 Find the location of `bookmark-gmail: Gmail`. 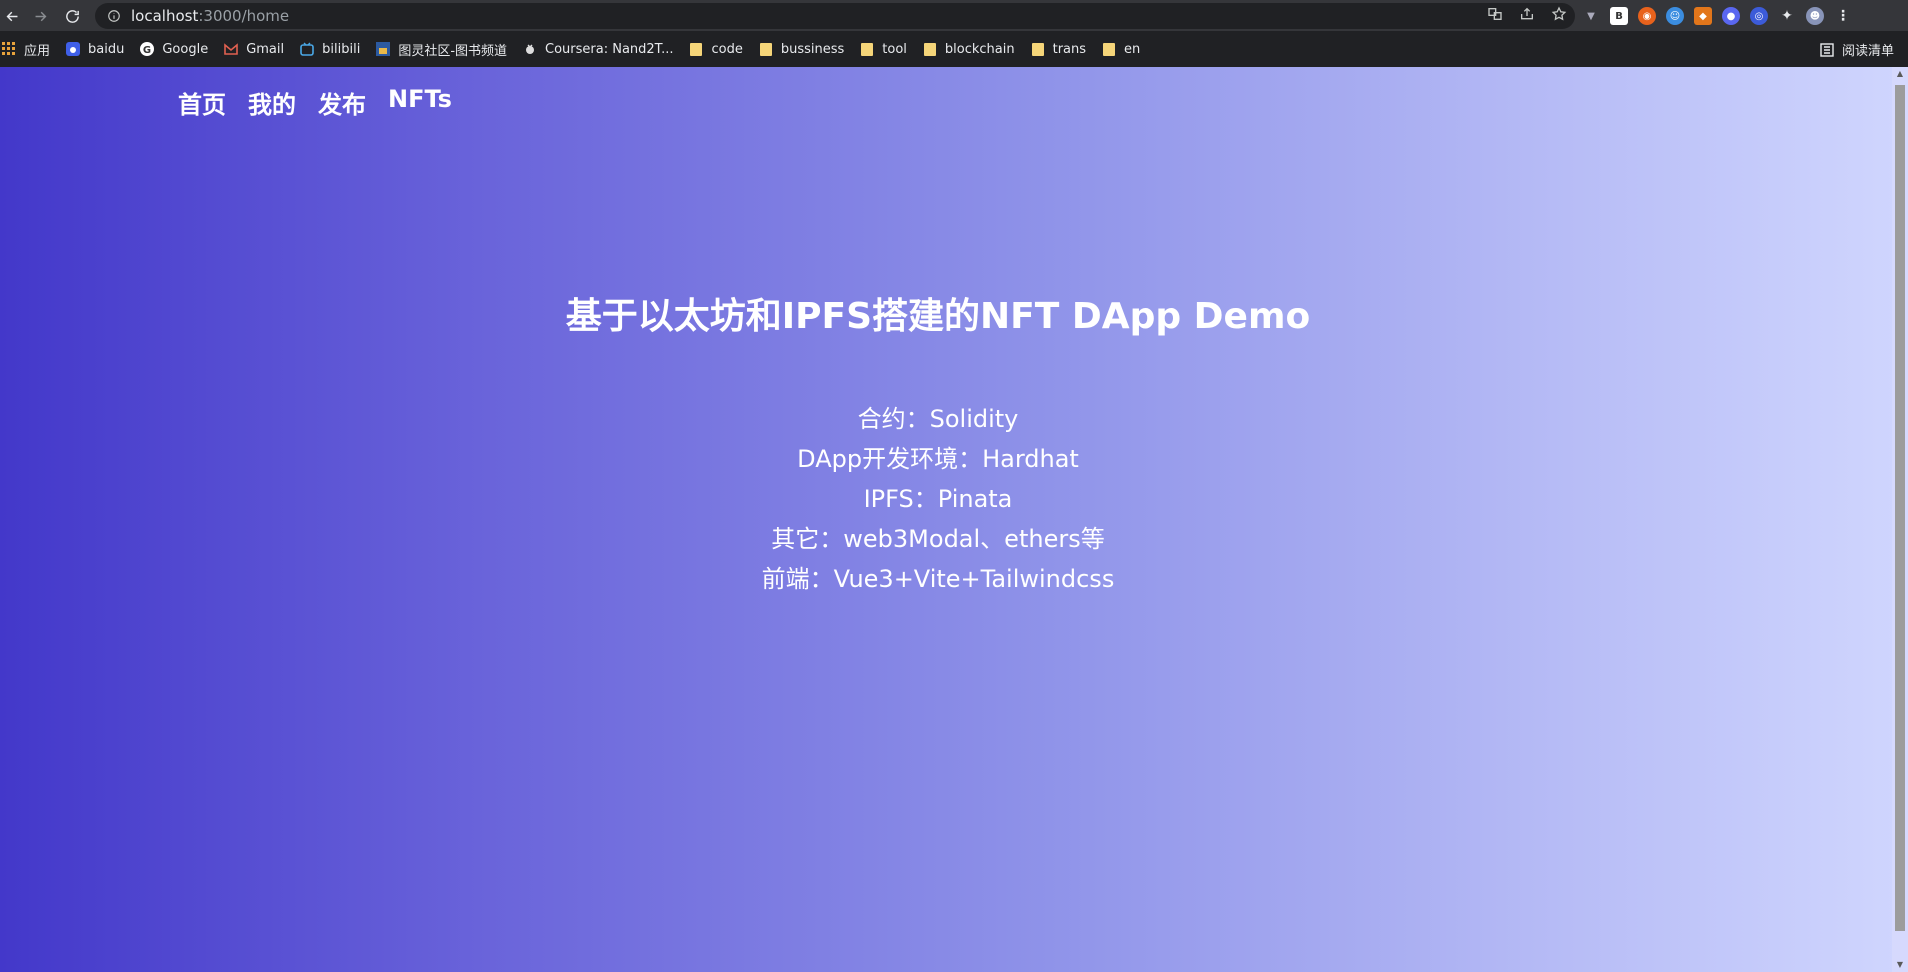

bookmark-gmail: Gmail is located at coordinates (254, 49).